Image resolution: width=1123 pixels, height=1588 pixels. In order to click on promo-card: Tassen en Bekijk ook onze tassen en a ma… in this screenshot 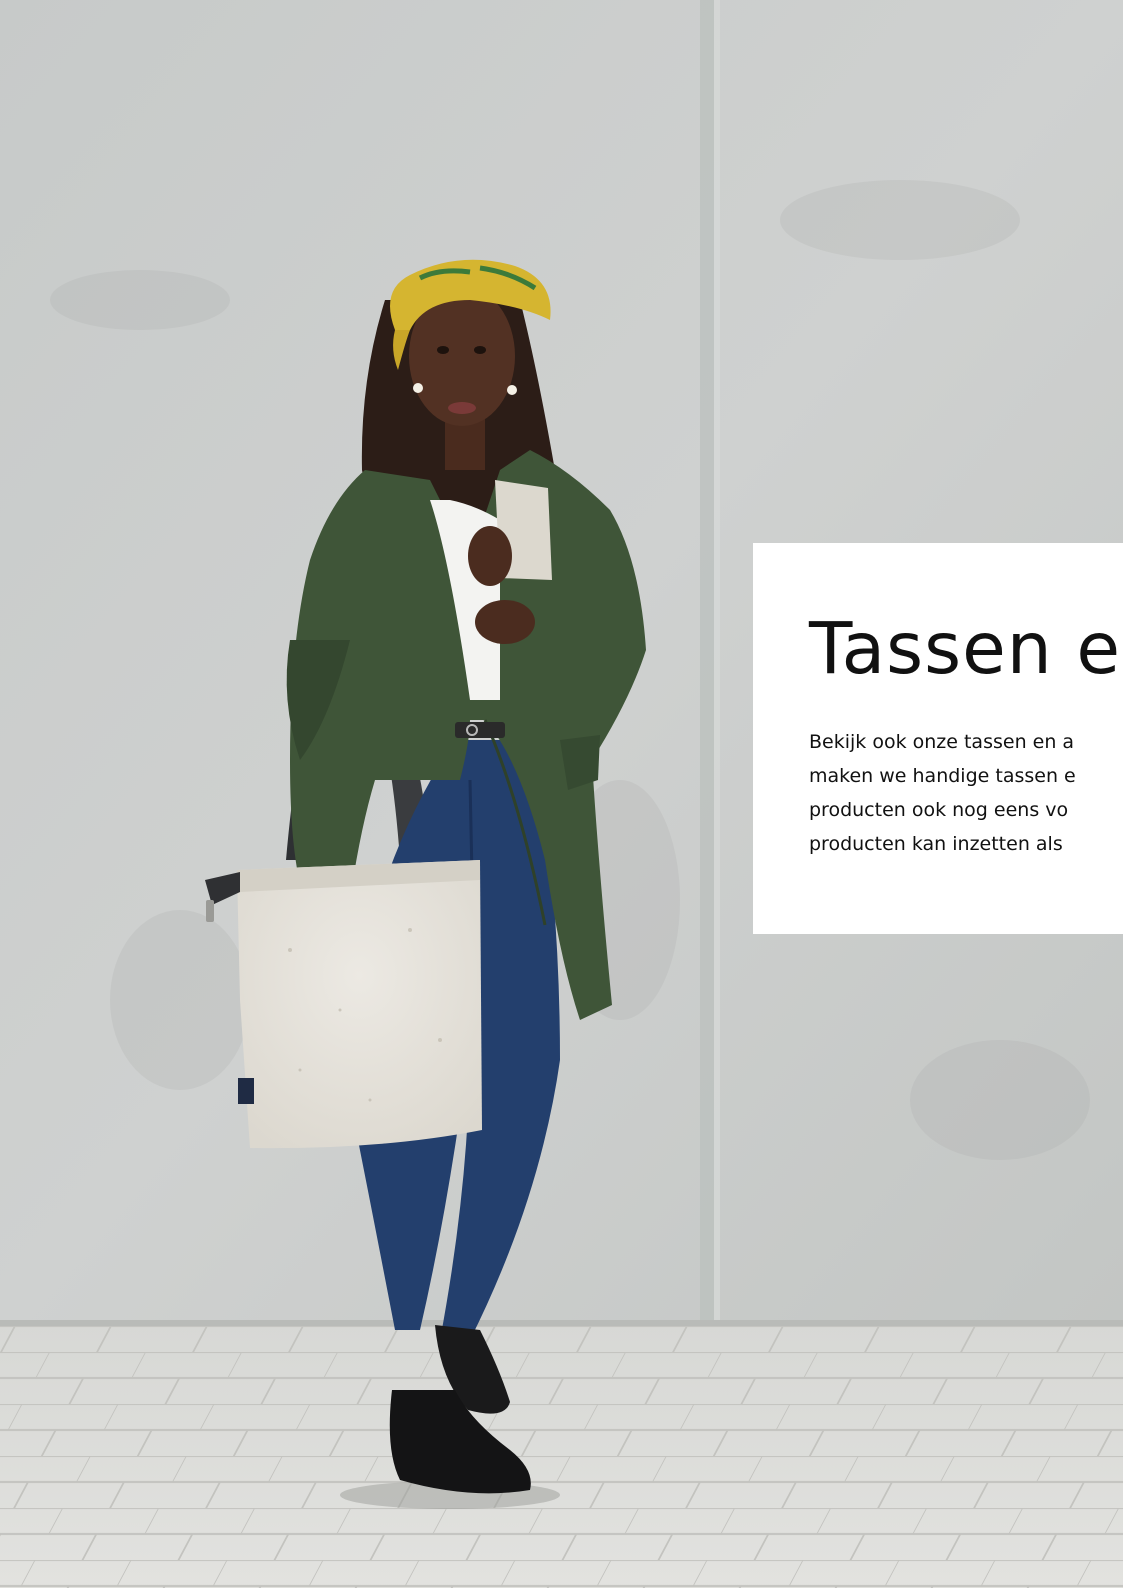, I will do `click(938, 738)`.